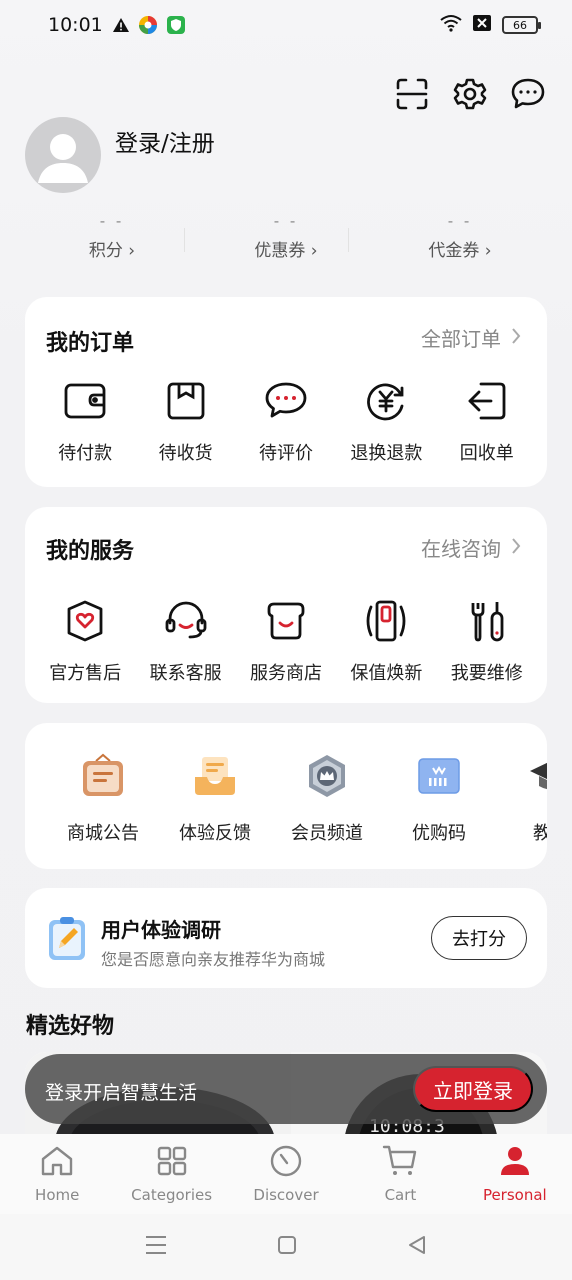 This screenshot has width=572, height=1280. I want to click on service-label: 联系客服, so click(185, 673).